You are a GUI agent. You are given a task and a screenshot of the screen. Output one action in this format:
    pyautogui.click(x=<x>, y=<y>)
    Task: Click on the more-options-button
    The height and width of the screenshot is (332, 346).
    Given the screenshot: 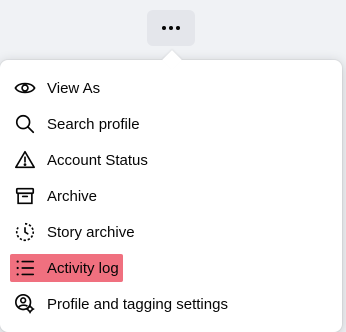 What is the action you would take?
    pyautogui.click(x=171, y=28)
    